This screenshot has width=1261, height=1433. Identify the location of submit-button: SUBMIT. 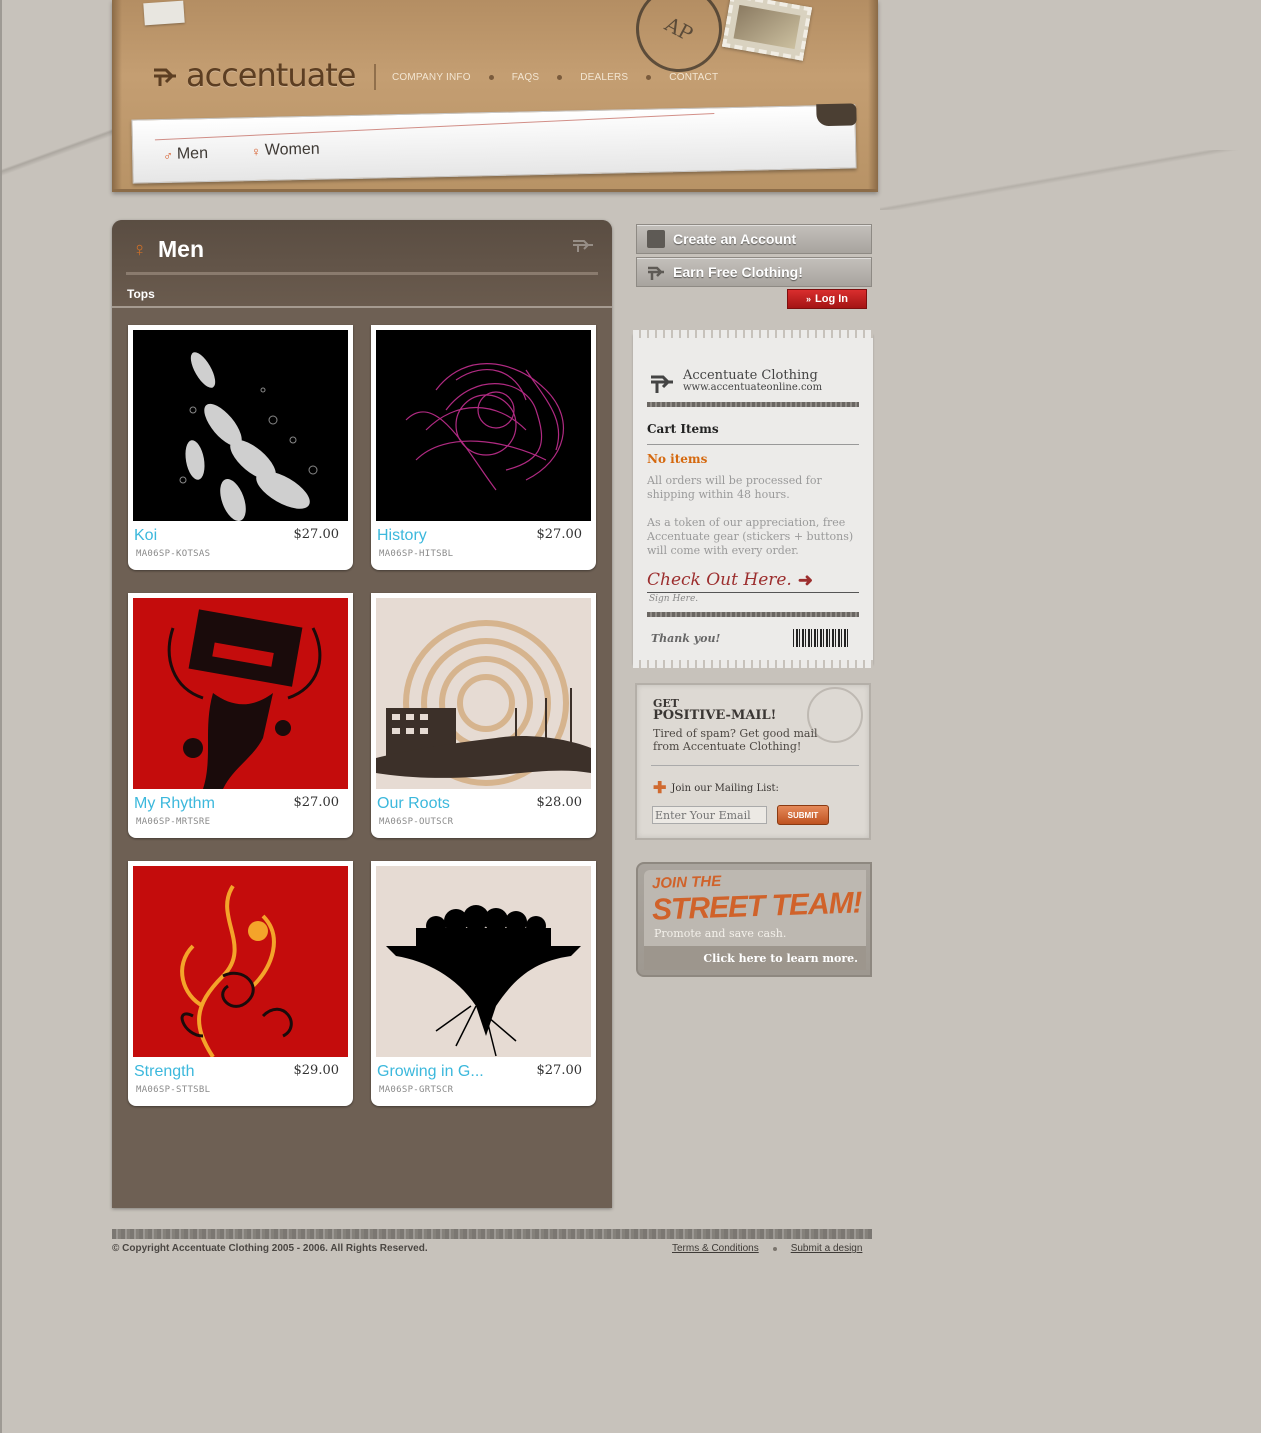
(803, 815).